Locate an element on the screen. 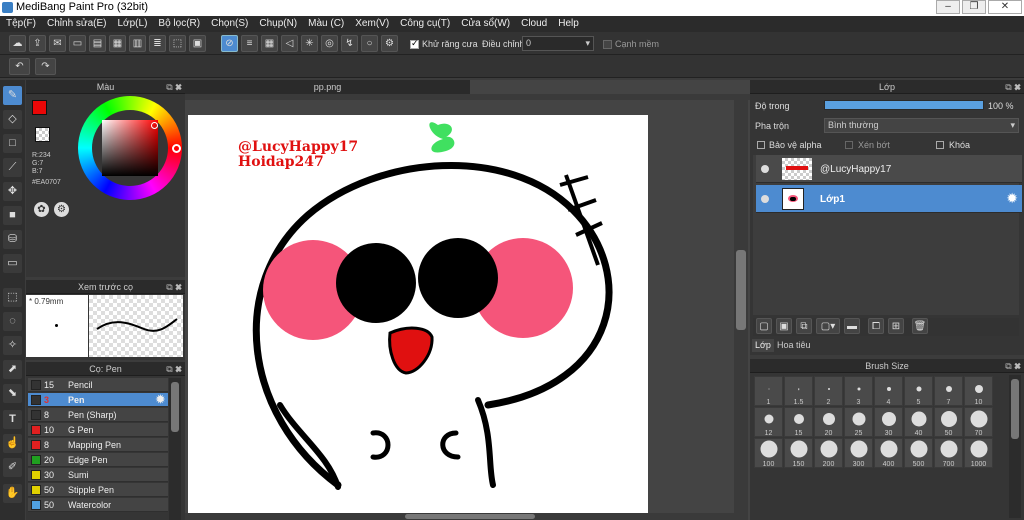  canvas-scroll-thumb is located at coordinates (741, 290).